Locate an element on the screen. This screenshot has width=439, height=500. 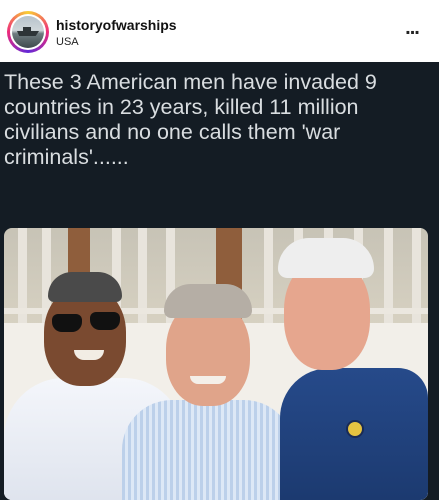
avatar-image is located at coordinates (28, 32).